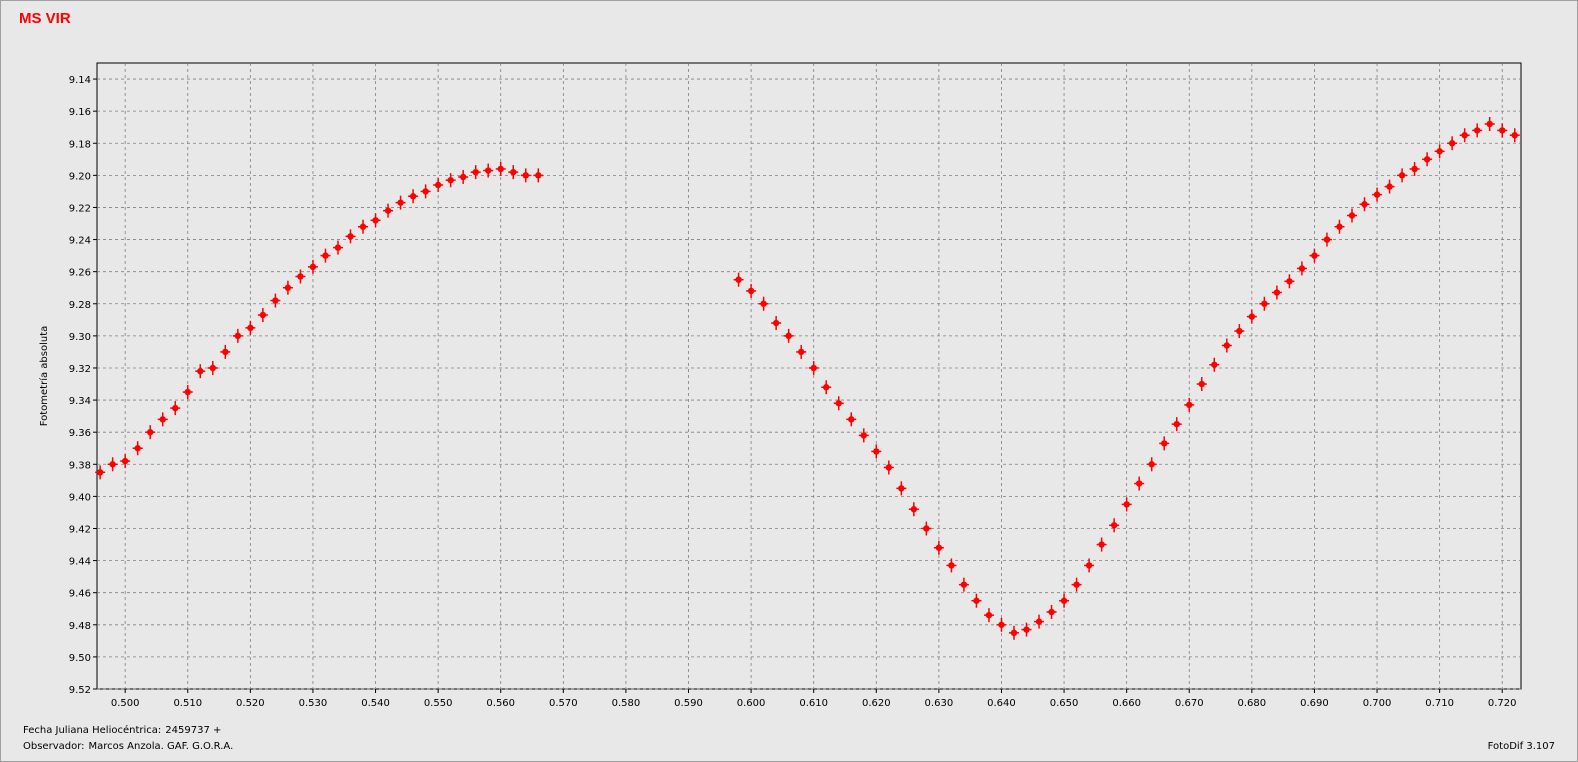  I want to click on y-tick-label: 9.14, so click(80, 80).